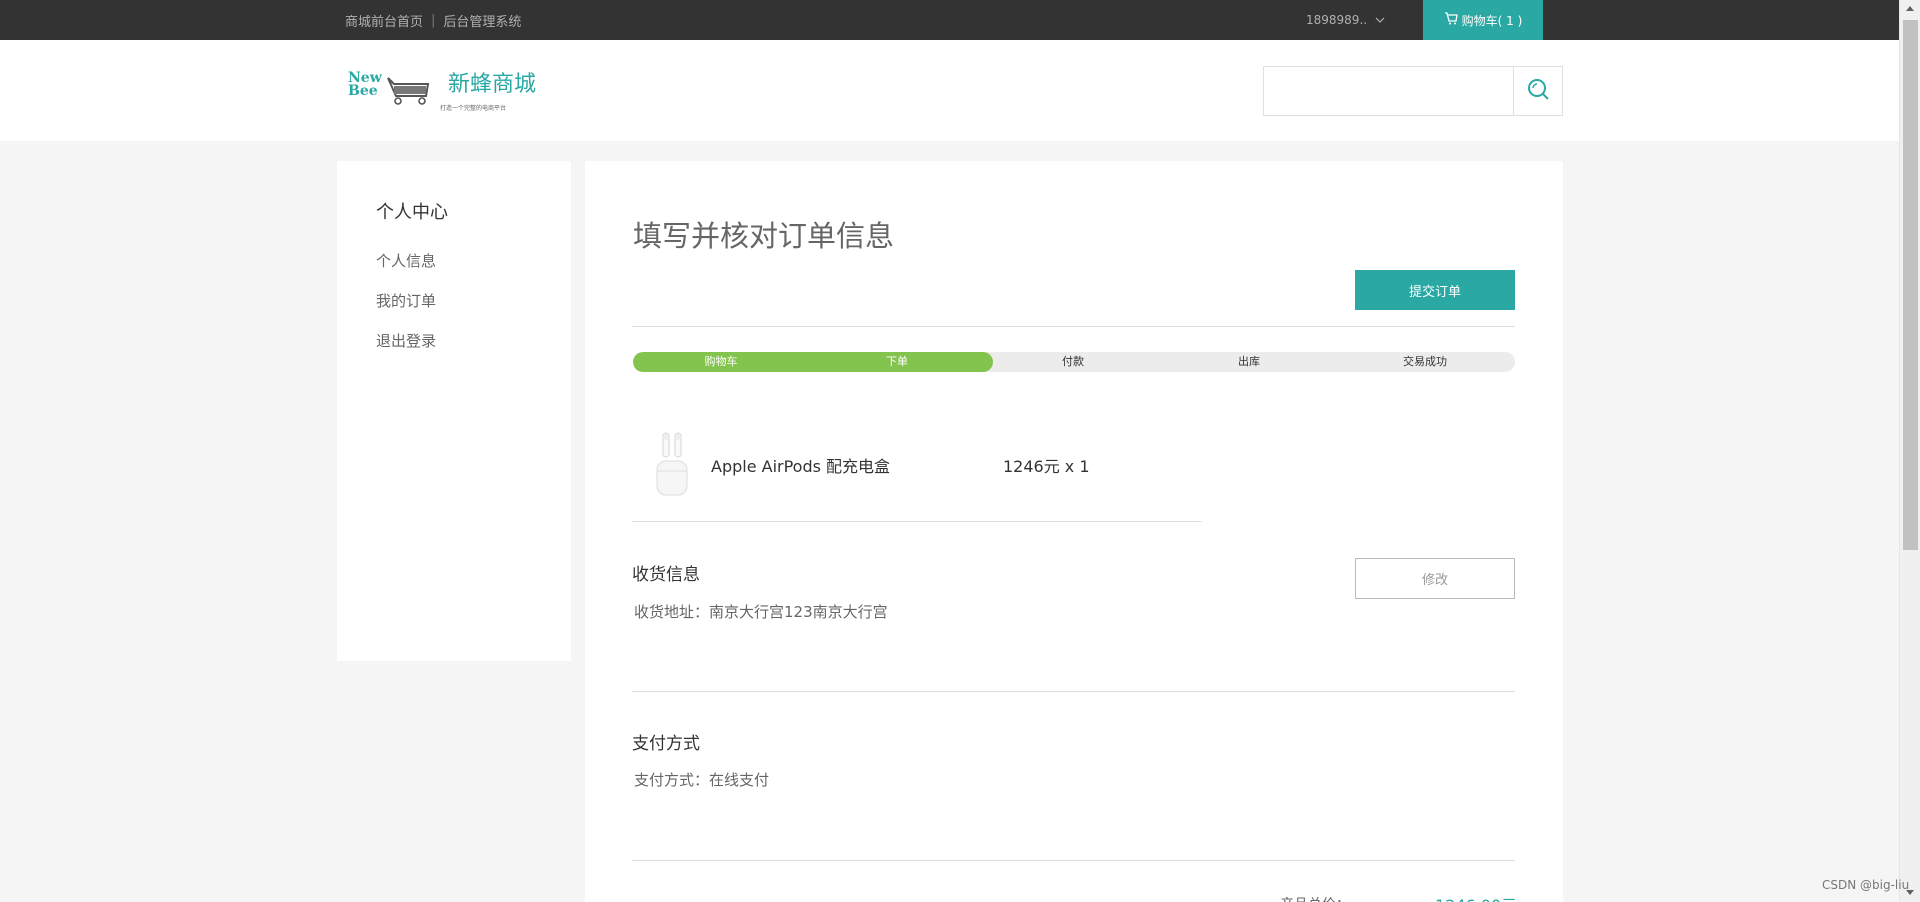  Describe the element at coordinates (1910, 285) in the screenshot. I see `scroll-thumb` at that location.